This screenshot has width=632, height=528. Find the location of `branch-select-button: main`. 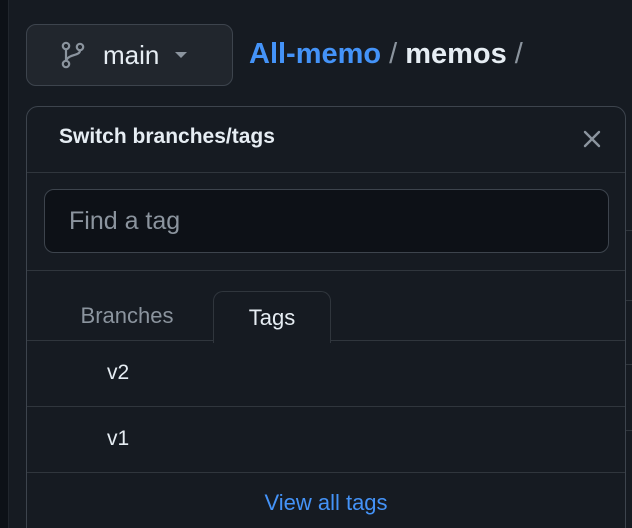

branch-select-button: main is located at coordinates (129, 55).